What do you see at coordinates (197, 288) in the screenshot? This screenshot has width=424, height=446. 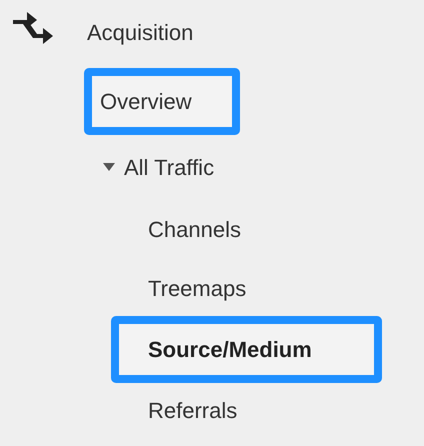 I see `nav-item: Treemaps` at bounding box center [197, 288].